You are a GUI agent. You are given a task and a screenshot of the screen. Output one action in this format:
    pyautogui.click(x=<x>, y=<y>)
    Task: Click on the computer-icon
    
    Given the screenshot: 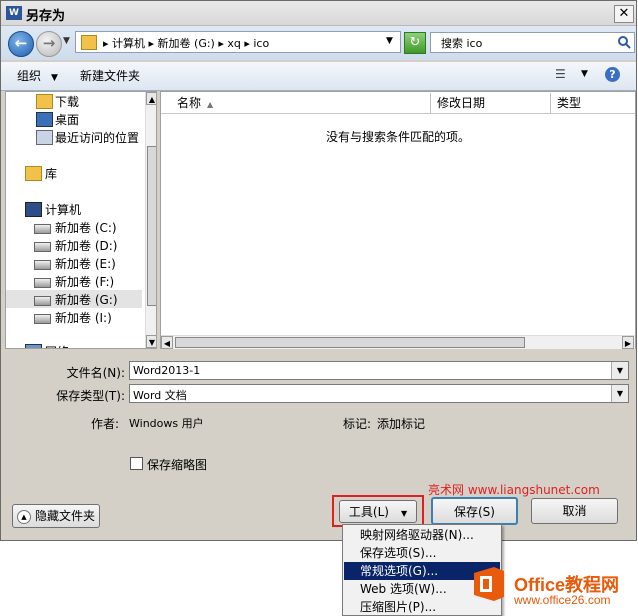 What is the action you would take?
    pyautogui.click(x=33, y=209)
    